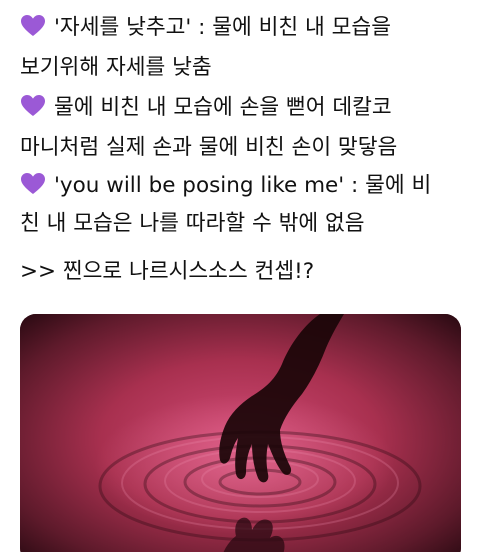 The image size is (480, 552). I want to click on tweet-text-line: 보기위해 자세를 낮춤, so click(116, 68).